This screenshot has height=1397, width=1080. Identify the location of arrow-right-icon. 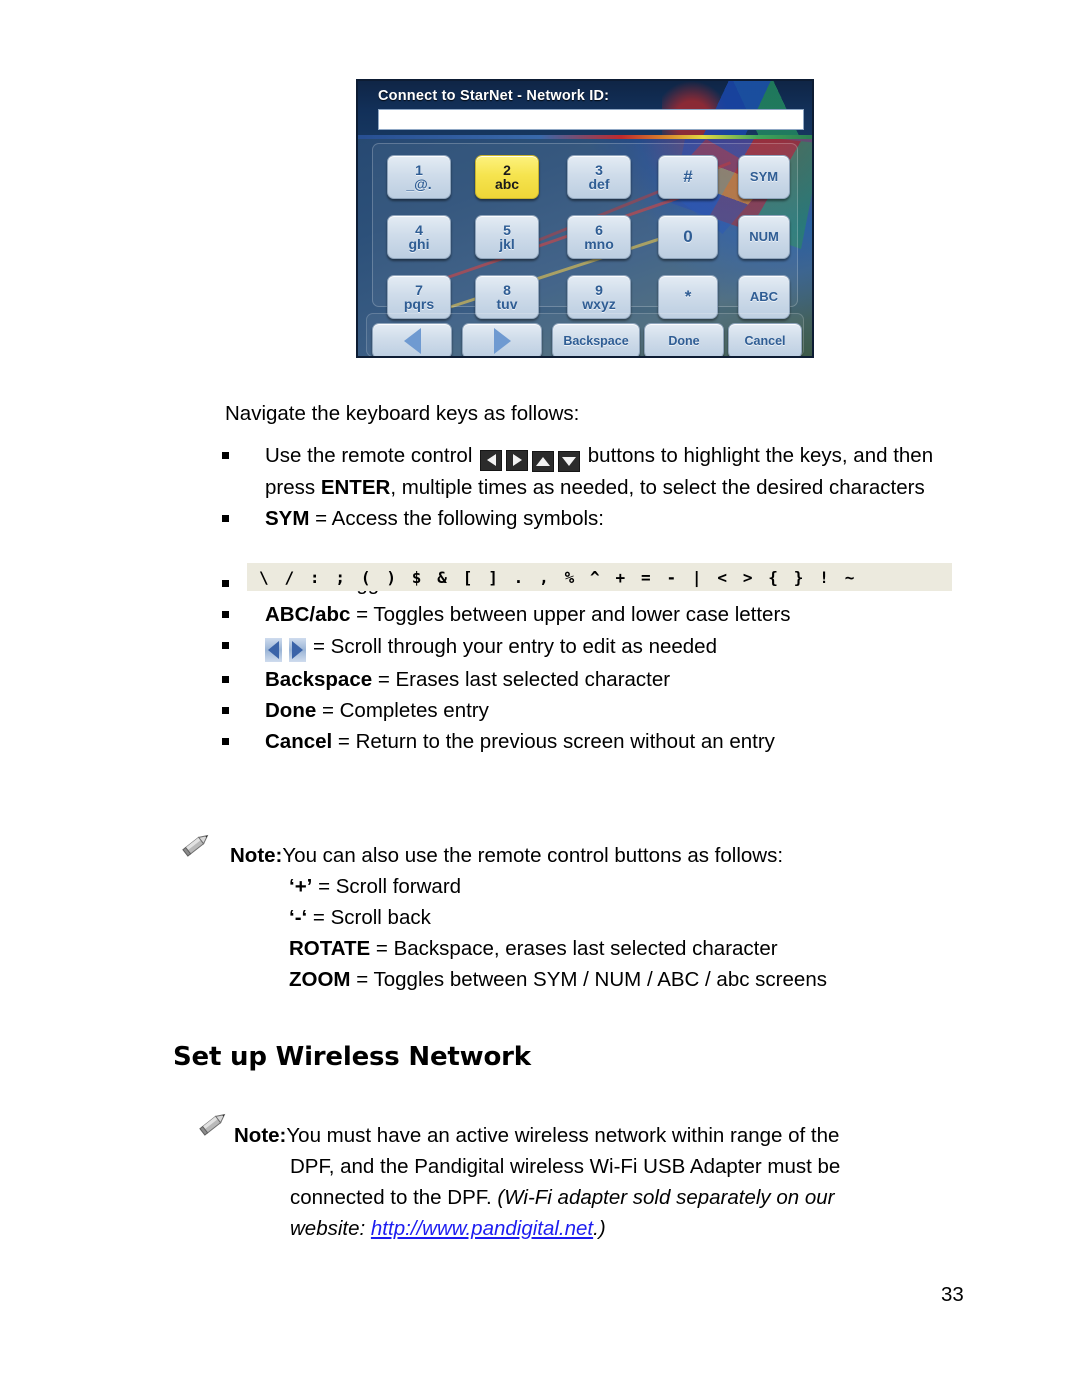
(502, 341).